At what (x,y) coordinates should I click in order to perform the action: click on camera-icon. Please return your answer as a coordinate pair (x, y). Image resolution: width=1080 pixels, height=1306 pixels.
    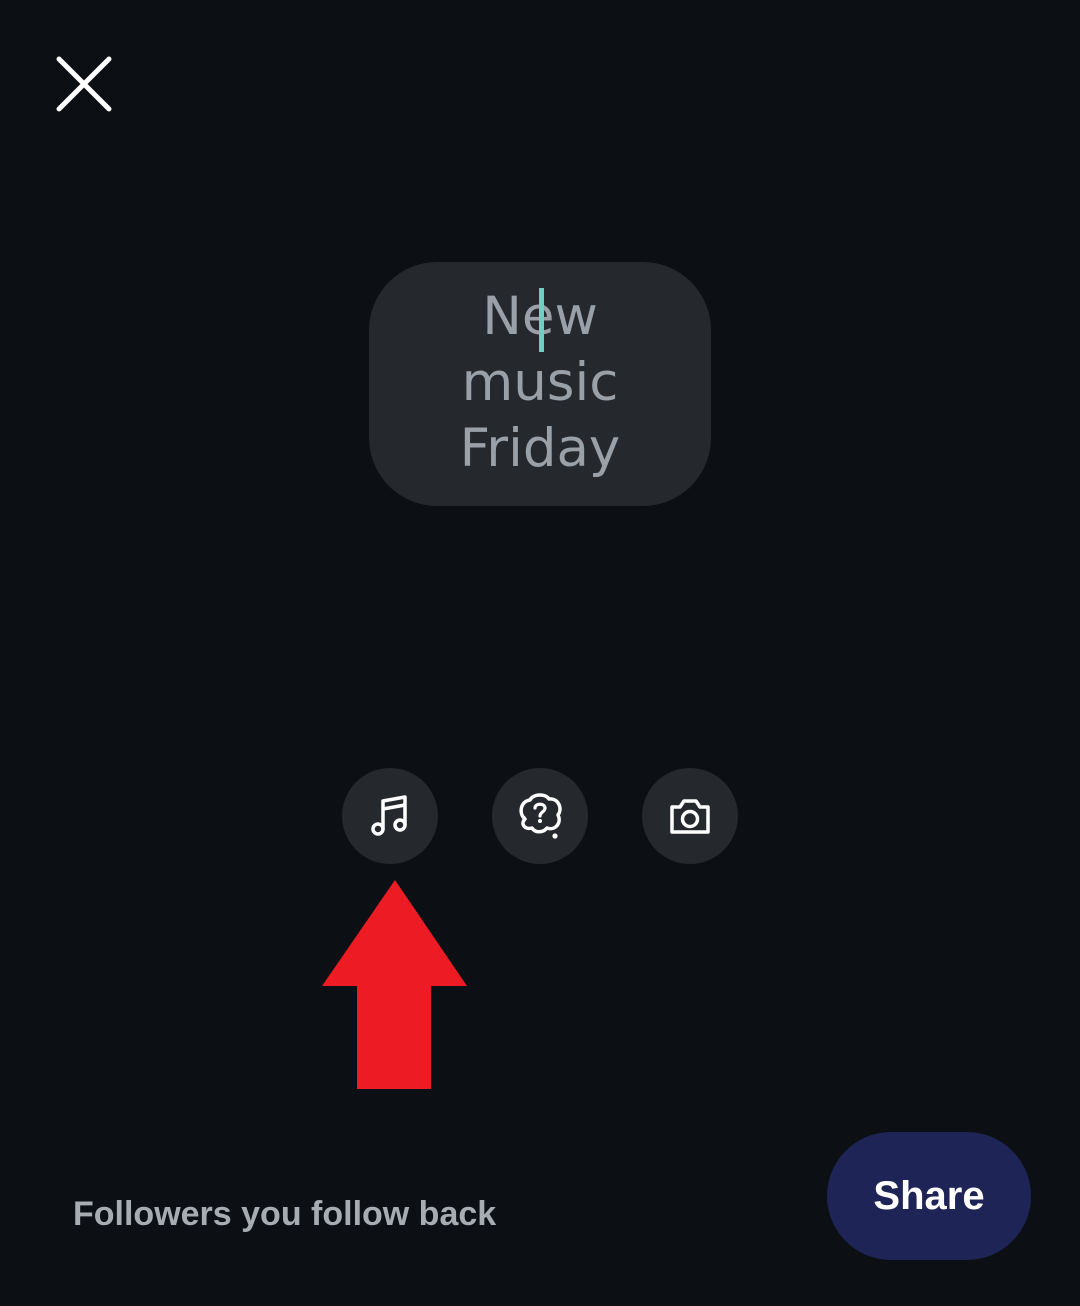
    Looking at the image, I should click on (690, 816).